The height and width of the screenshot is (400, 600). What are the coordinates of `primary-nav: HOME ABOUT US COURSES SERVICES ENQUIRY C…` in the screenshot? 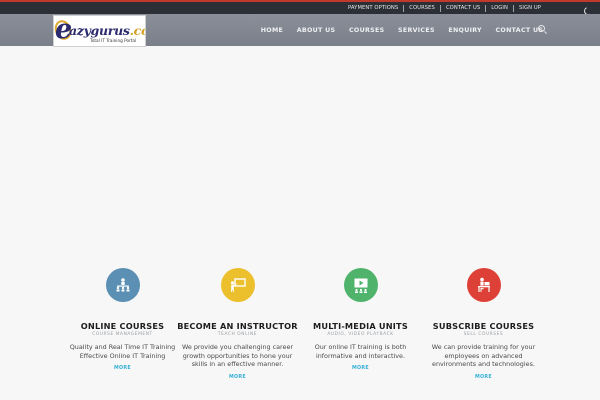 It's located at (402, 30).